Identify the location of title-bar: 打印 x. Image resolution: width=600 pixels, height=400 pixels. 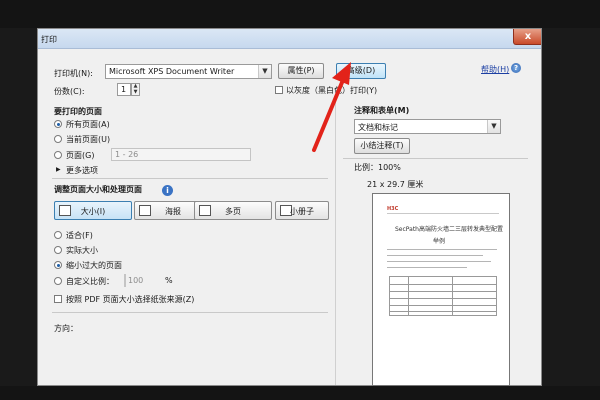
(289, 39).